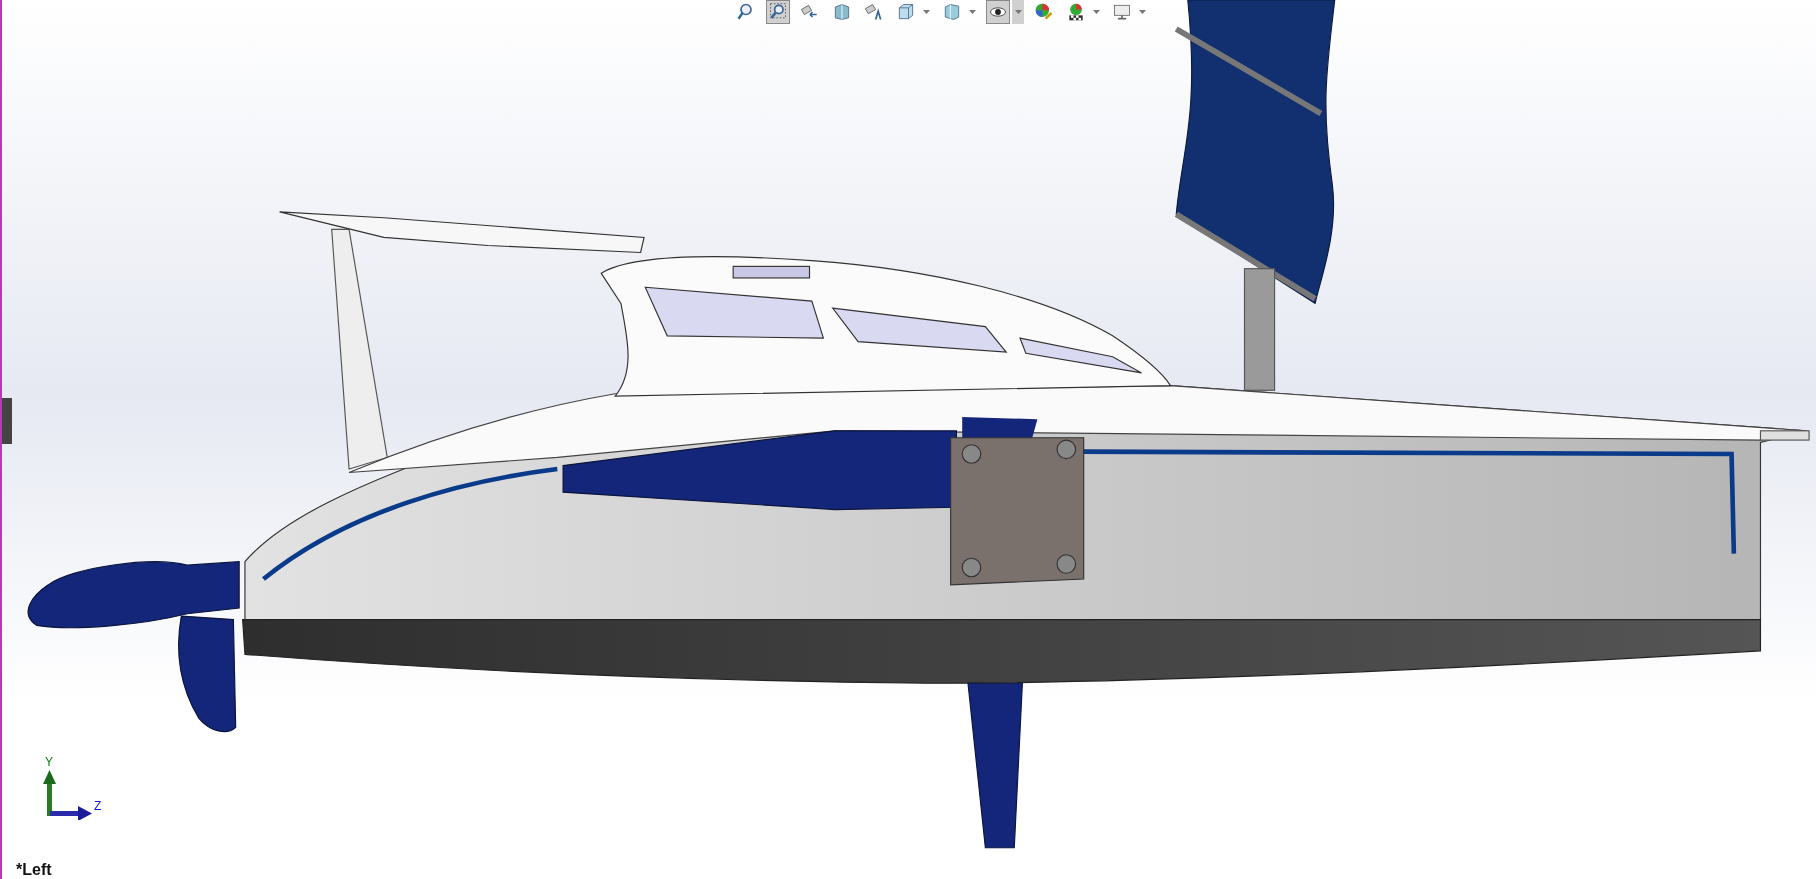 This screenshot has width=1816, height=879. Describe the element at coordinates (998, 12) in the screenshot. I see `view-tool-button` at that location.